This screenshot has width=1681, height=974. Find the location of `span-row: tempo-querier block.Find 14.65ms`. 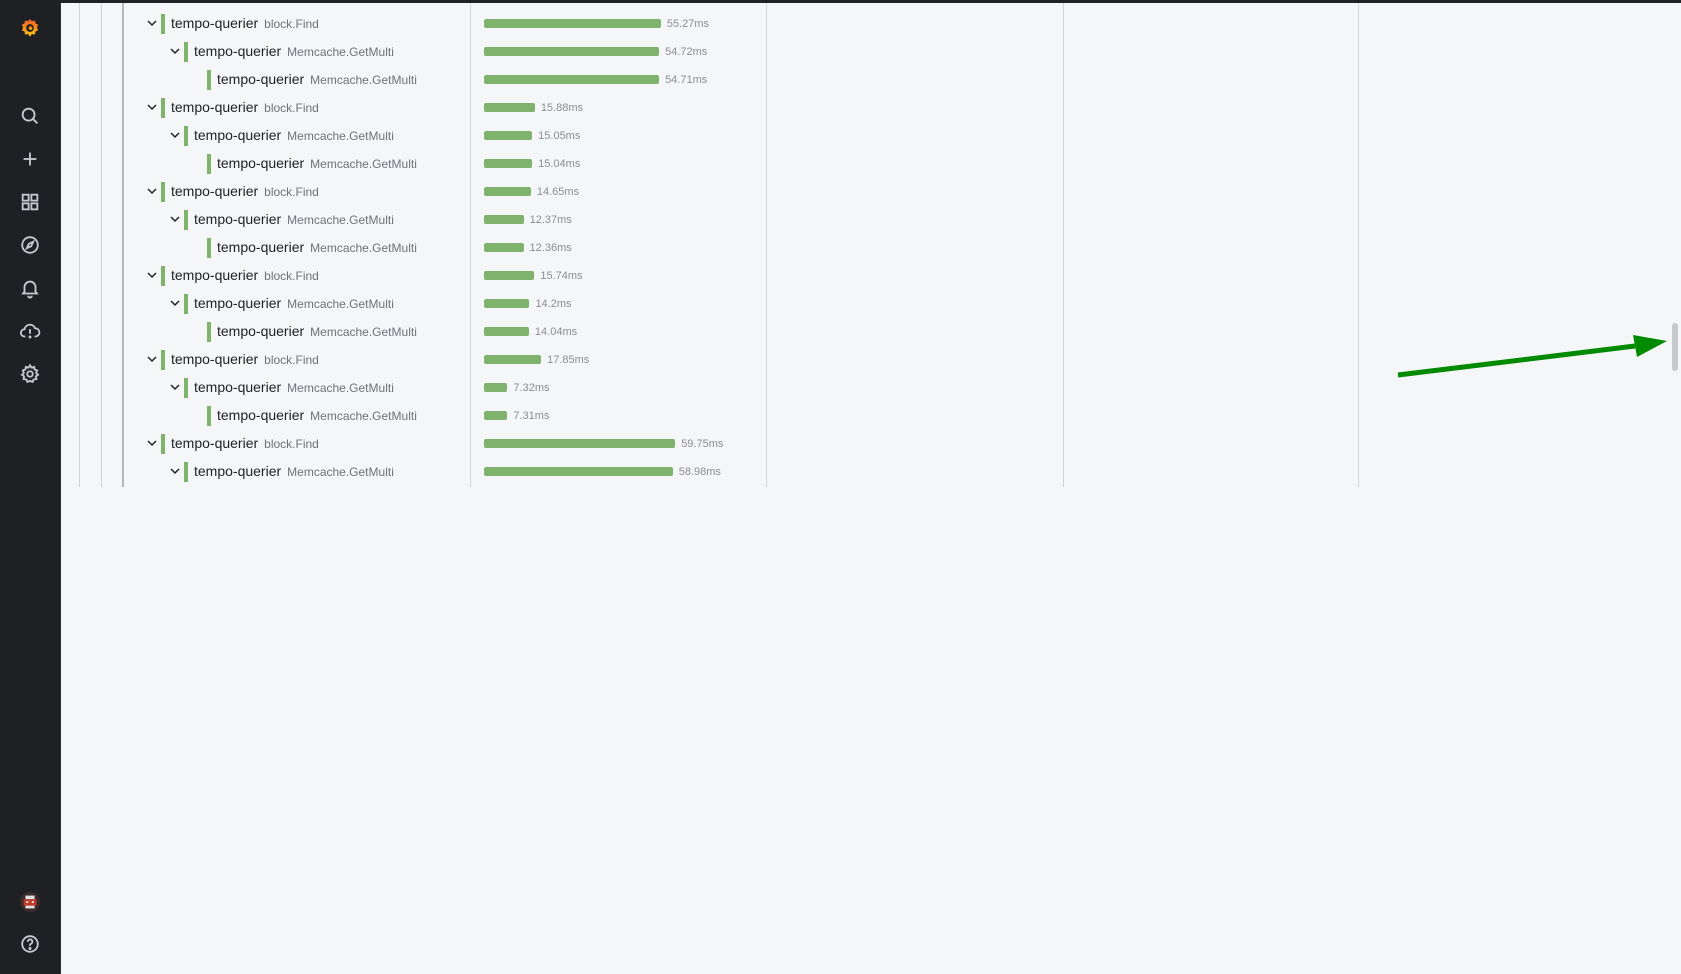

span-row: tempo-querier block.Find 14.65ms is located at coordinates (870, 192).